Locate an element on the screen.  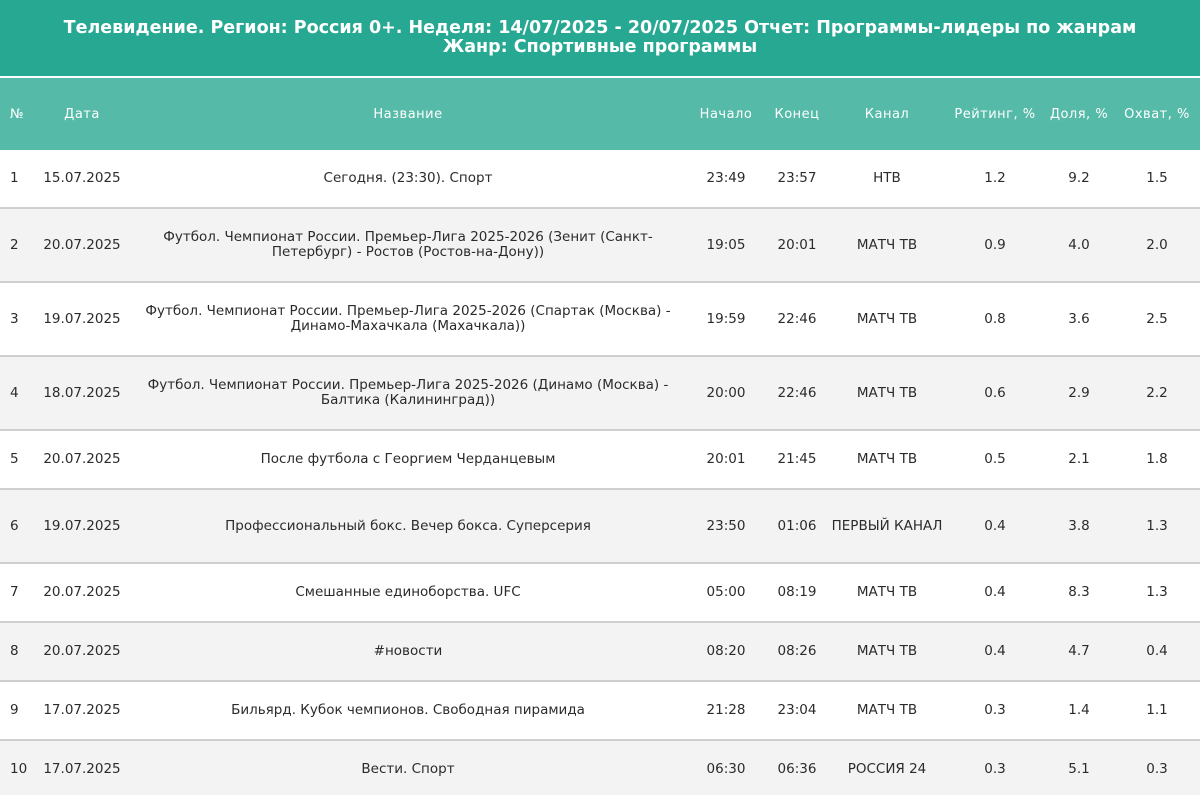
cell-num: 2 is located at coordinates (14, 244).